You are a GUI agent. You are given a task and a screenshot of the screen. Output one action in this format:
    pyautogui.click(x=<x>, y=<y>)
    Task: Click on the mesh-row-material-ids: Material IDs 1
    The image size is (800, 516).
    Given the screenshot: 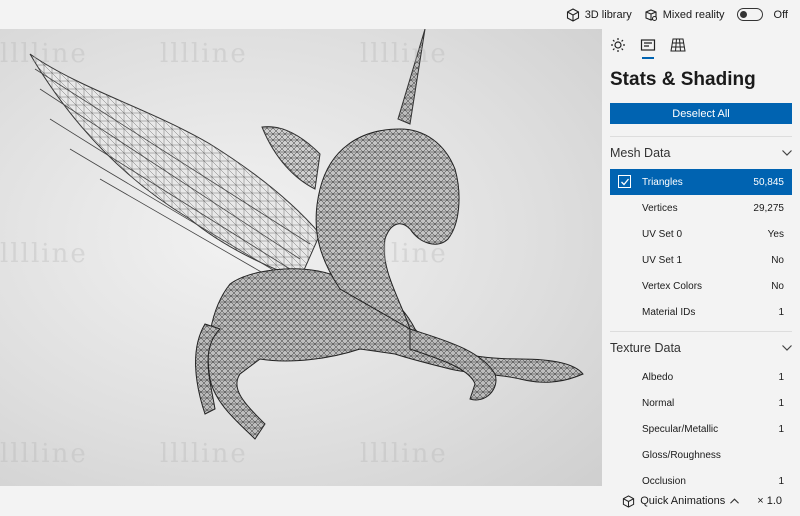 What is the action you would take?
    pyautogui.click(x=701, y=312)
    